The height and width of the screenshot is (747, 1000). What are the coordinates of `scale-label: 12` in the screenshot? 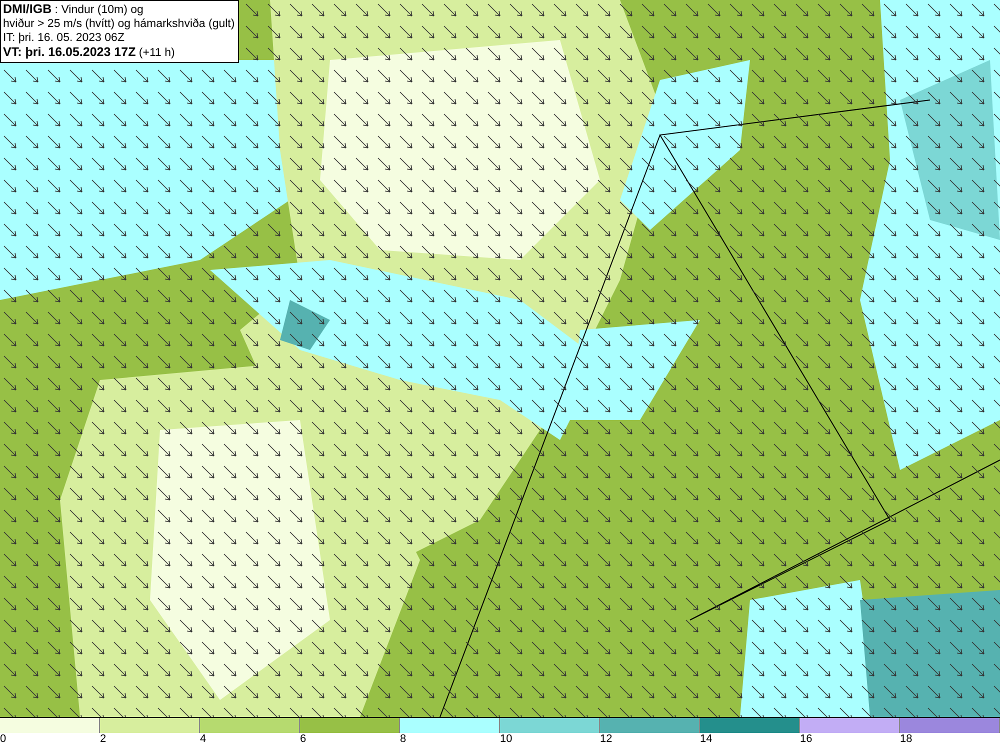 It's located at (606, 739).